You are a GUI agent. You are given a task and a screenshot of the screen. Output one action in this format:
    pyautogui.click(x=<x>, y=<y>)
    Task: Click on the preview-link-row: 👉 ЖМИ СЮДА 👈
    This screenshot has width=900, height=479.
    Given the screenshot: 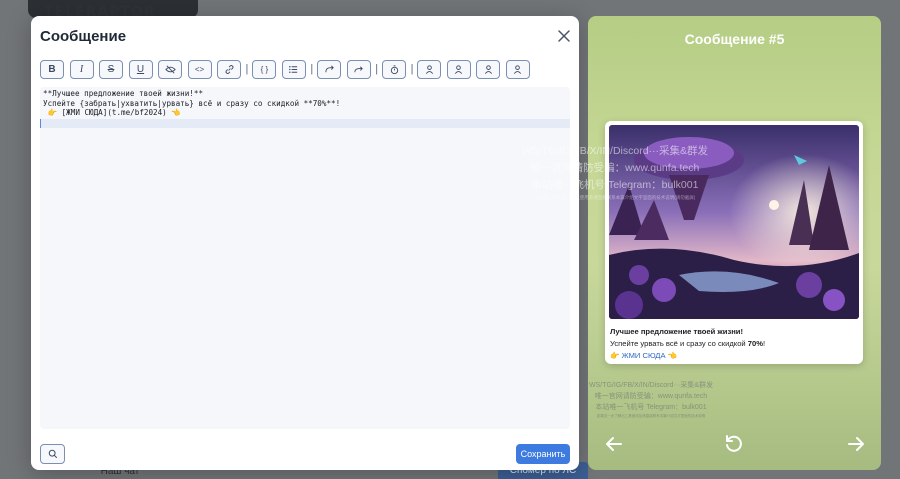 What is the action you would take?
    pyautogui.click(x=687, y=356)
    